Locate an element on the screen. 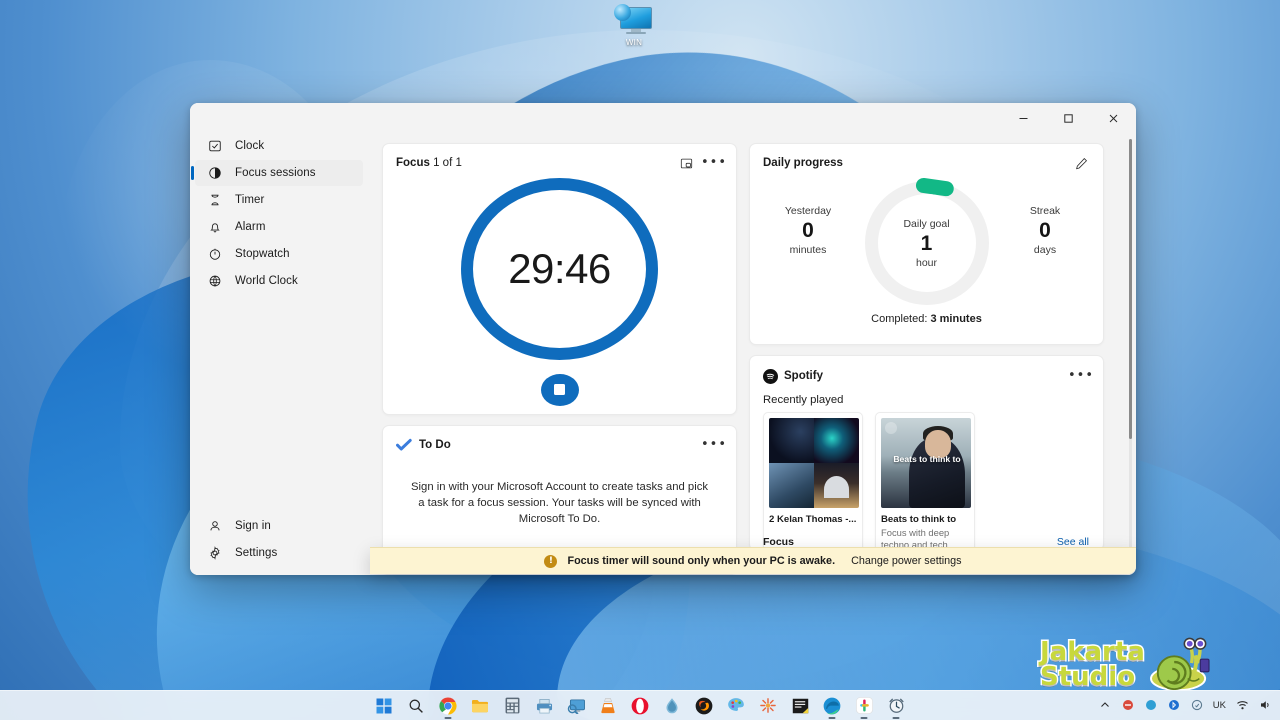 The image size is (1280, 720). gear-icon is located at coordinates (215, 553).